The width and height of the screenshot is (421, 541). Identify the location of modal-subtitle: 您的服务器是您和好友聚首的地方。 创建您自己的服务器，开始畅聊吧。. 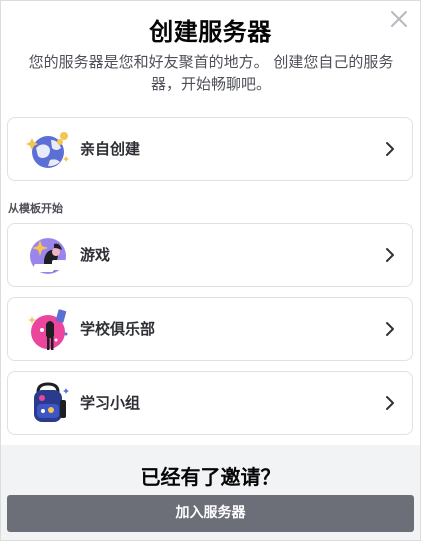
(211, 73).